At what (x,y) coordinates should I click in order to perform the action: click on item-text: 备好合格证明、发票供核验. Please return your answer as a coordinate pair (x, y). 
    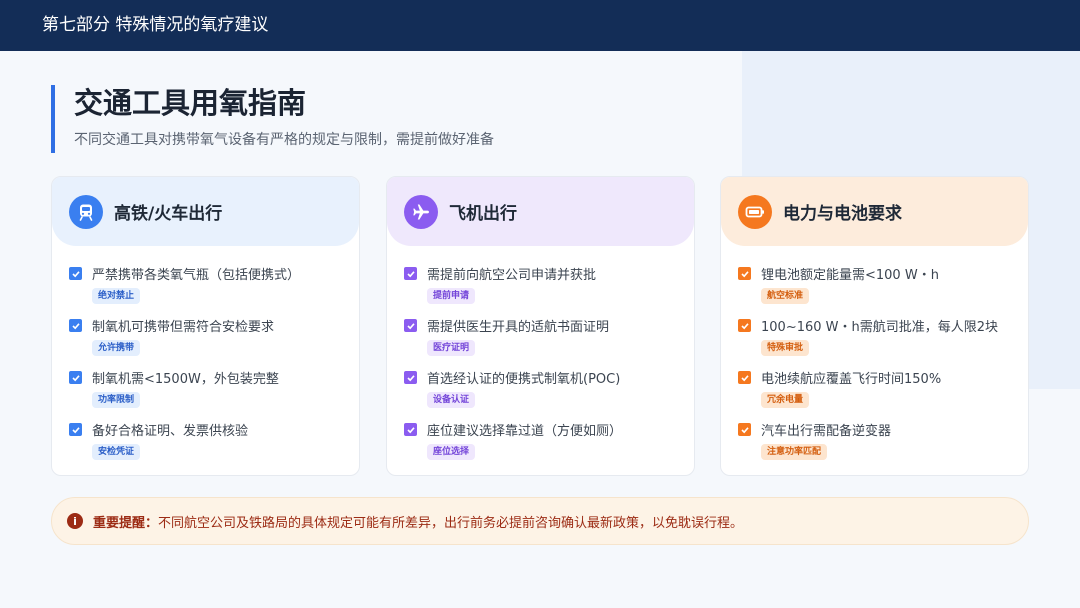
    Looking at the image, I should click on (170, 431).